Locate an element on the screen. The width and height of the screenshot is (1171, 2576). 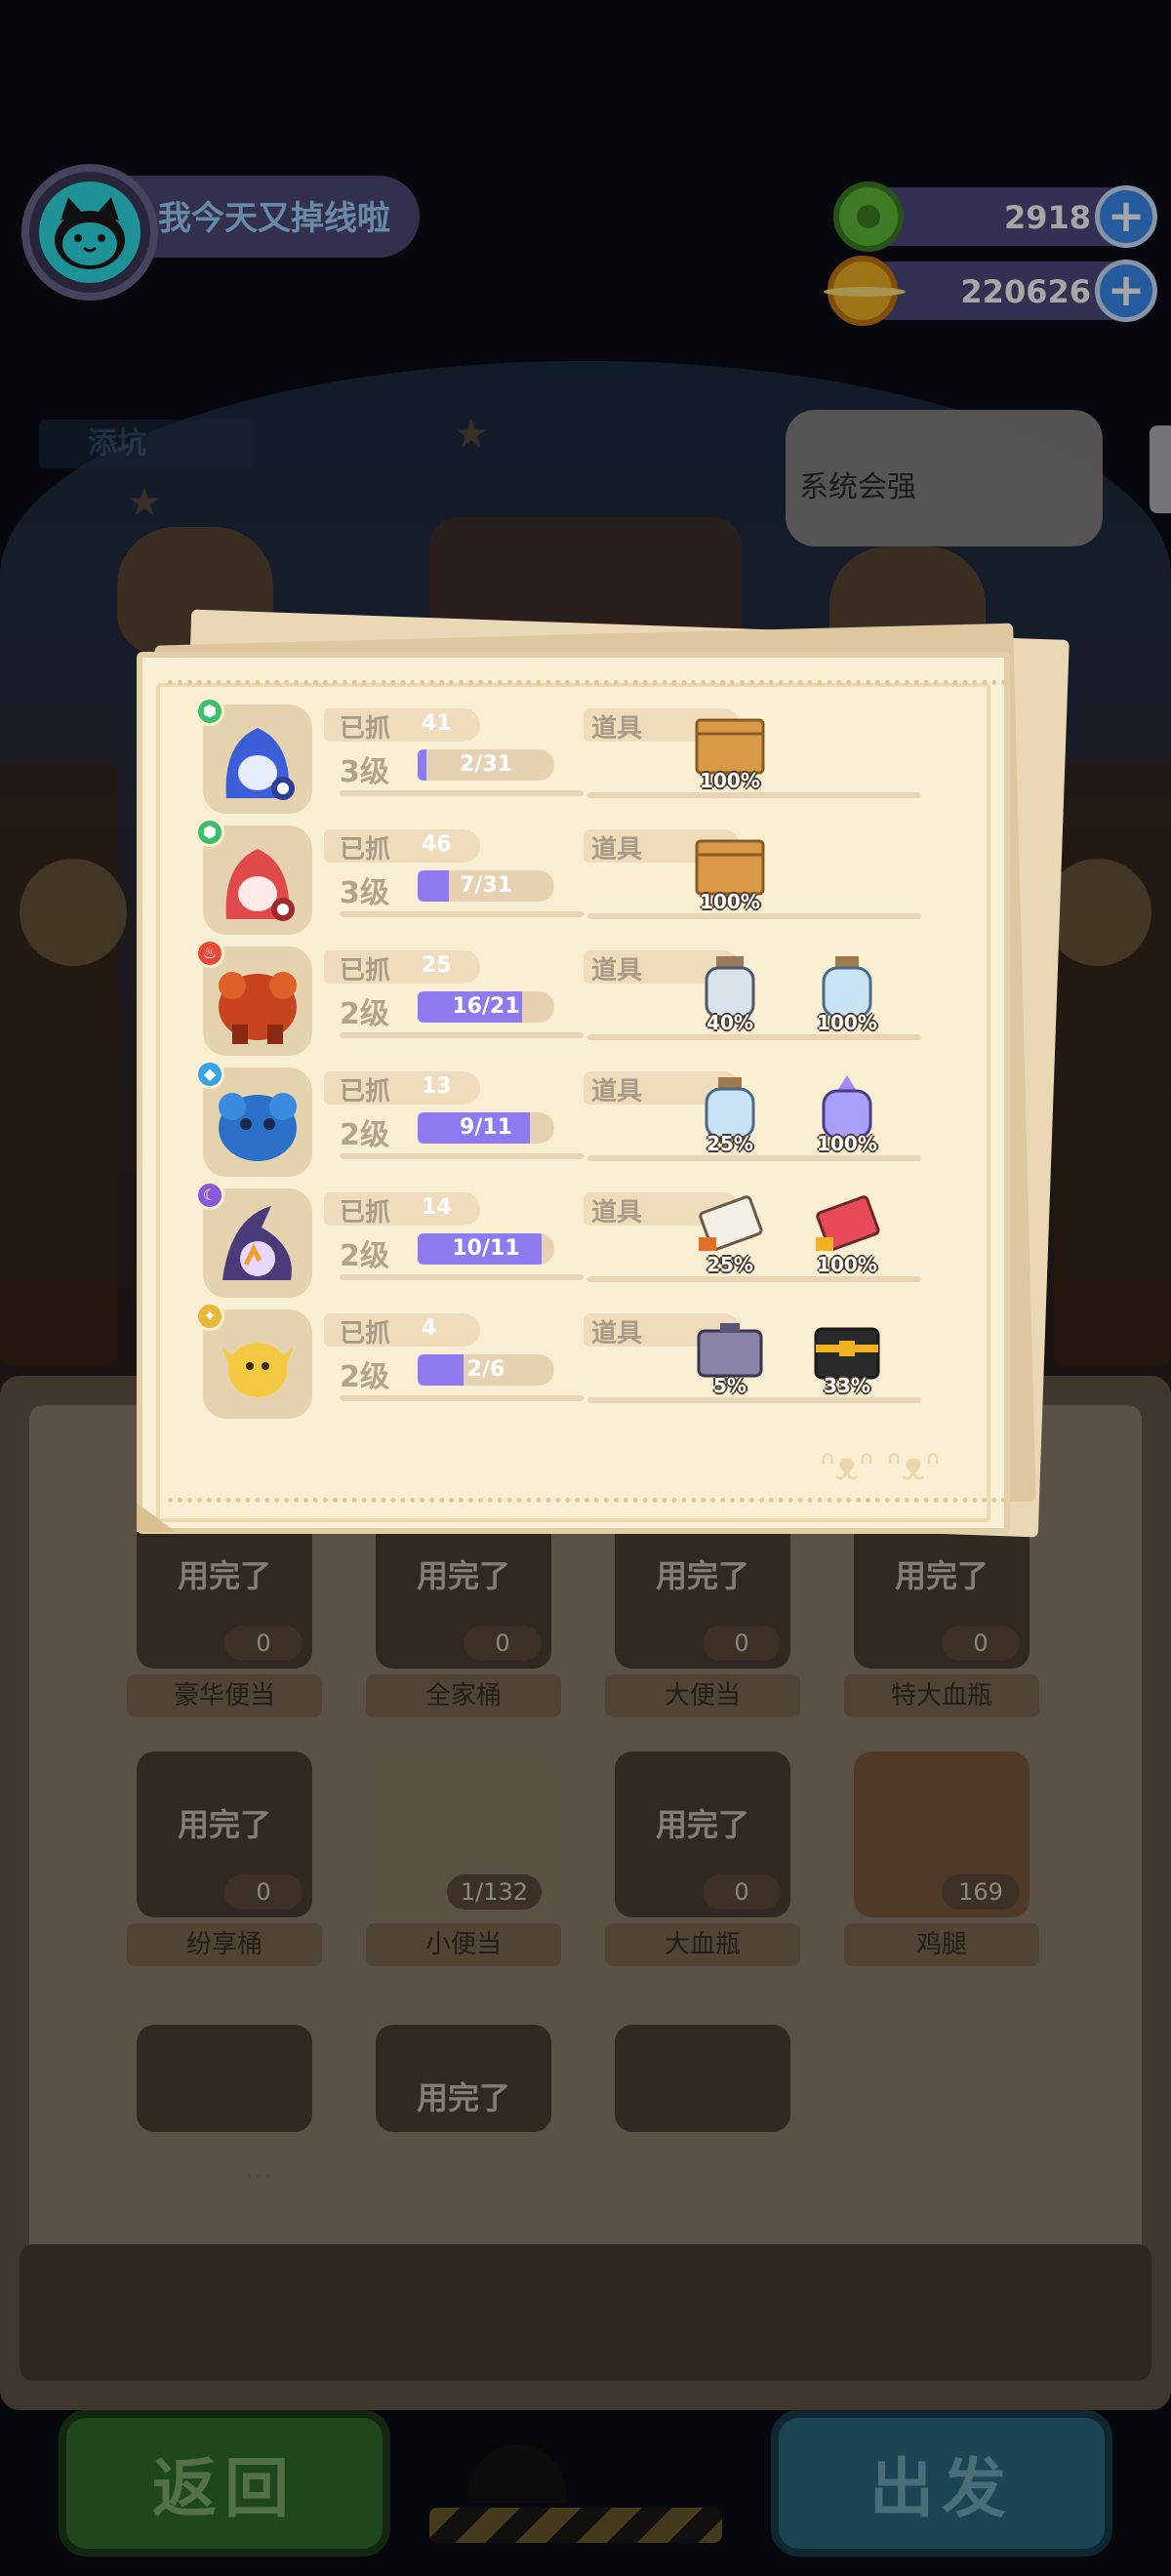
caught-count: 14 is located at coordinates (437, 1207).